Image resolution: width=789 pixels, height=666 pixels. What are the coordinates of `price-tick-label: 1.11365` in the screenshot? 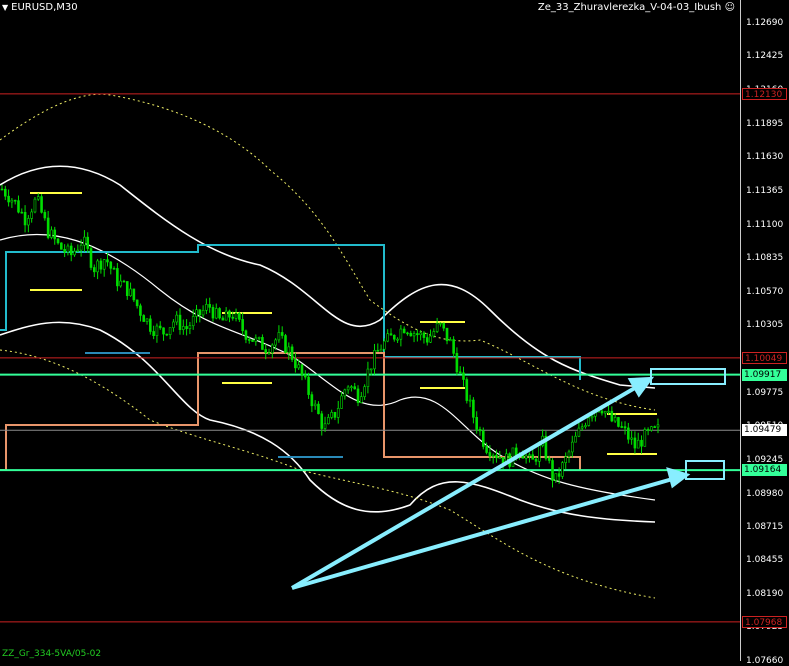 It's located at (765, 190).